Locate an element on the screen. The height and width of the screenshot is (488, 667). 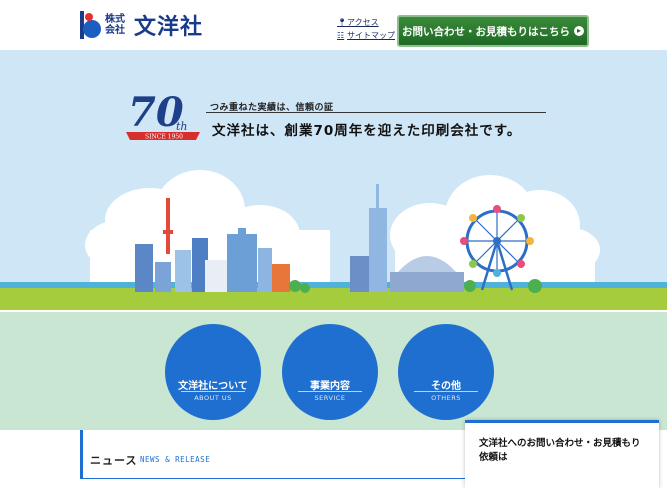
logo-company-name: 文洋社 is located at coordinates (169, 27).